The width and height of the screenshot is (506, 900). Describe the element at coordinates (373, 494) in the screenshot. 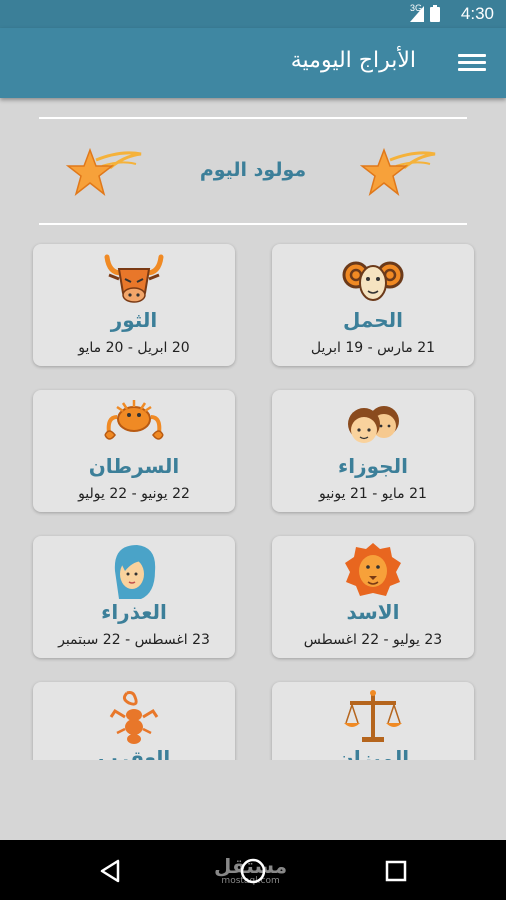

I see `zodiac-dates: 21 مايو - 21 يونيو` at that location.